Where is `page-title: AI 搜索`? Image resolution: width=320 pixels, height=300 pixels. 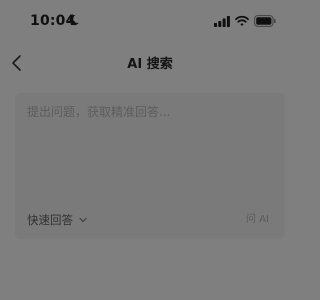 page-title: AI 搜索 is located at coordinates (150, 64).